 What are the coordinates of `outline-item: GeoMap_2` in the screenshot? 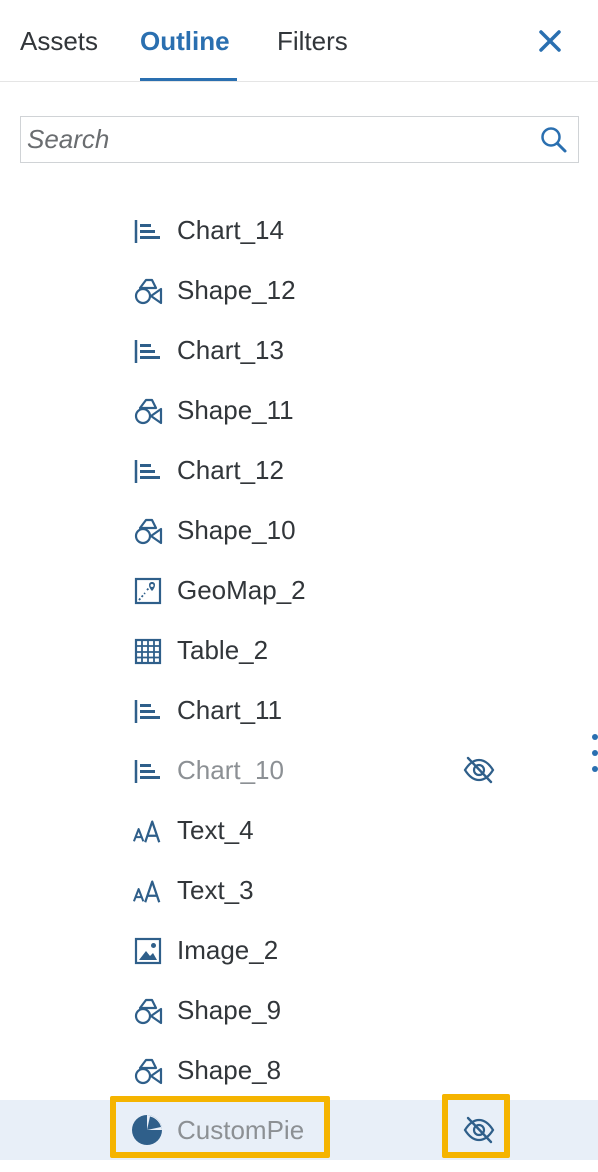 It's located at (299, 590).